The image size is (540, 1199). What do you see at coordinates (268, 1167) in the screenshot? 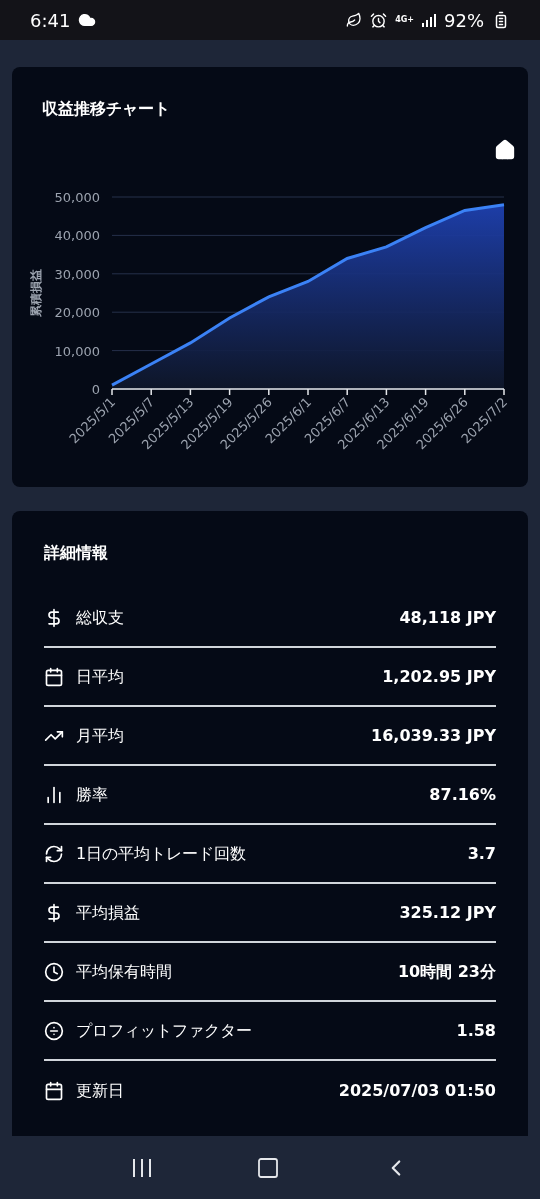
I see `home-button-icon` at bounding box center [268, 1167].